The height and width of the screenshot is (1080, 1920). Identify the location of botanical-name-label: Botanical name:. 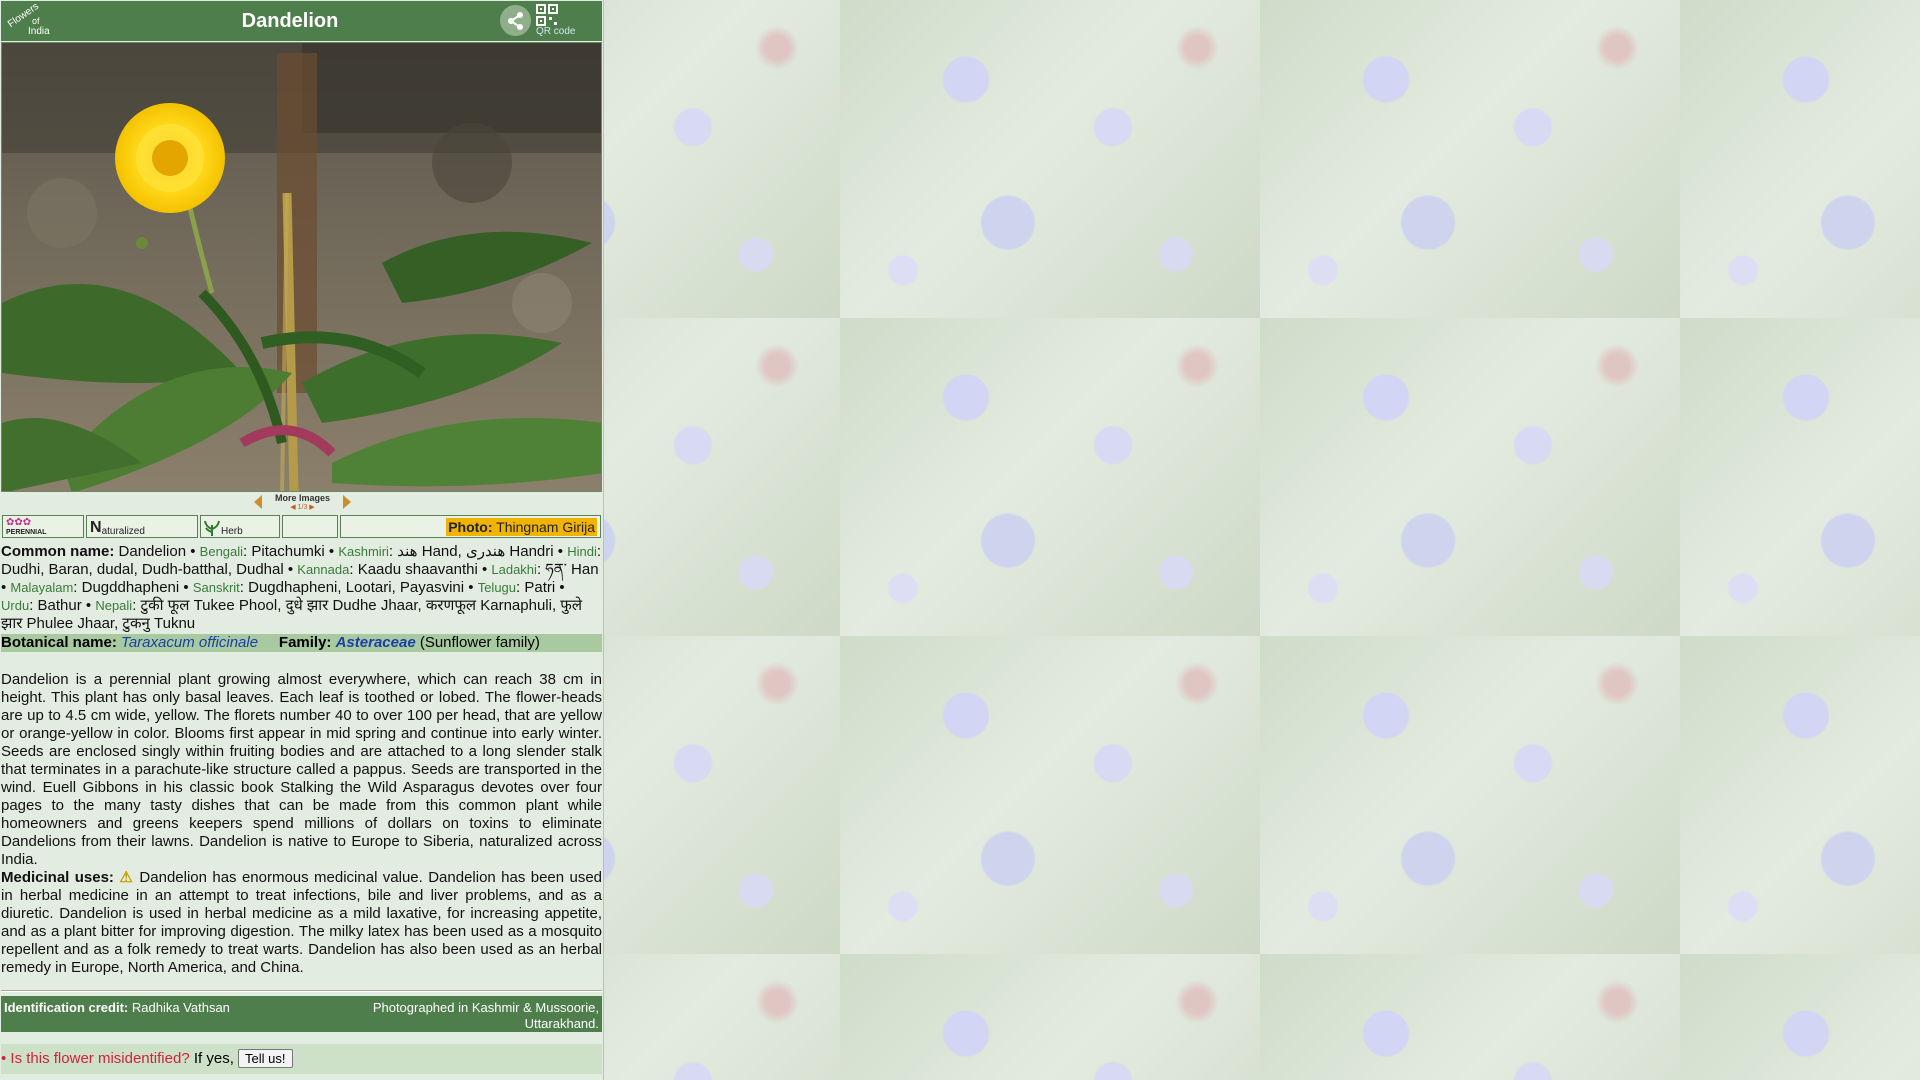
(59, 642).